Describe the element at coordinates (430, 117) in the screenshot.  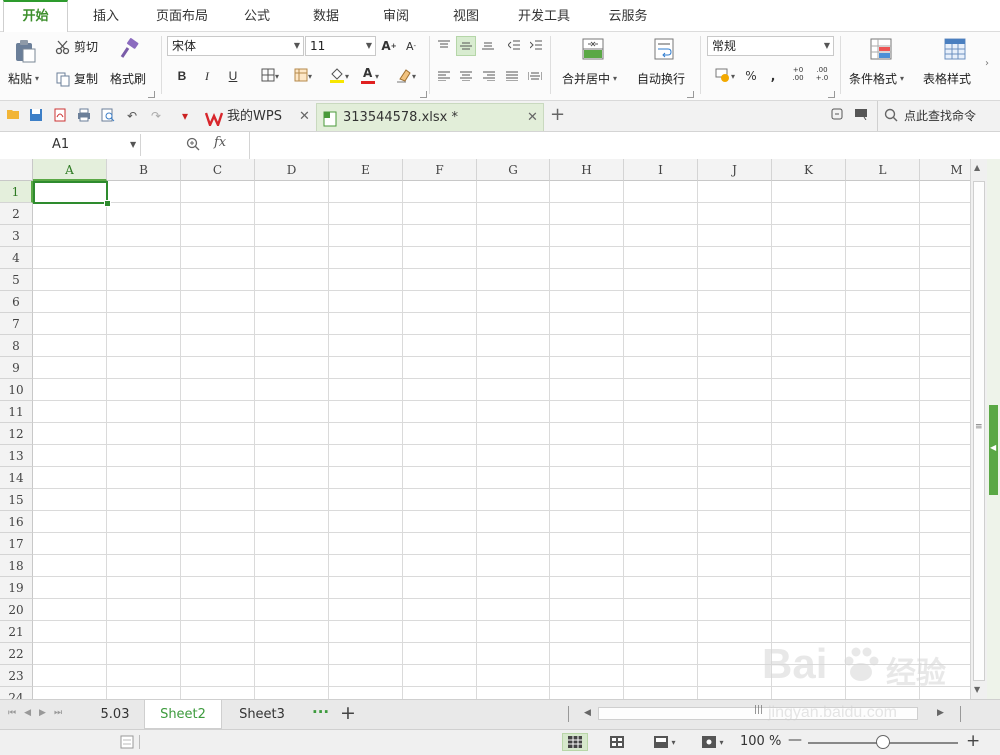
I see `tab-workbook: 313544578.xlsx * ✕` at that location.